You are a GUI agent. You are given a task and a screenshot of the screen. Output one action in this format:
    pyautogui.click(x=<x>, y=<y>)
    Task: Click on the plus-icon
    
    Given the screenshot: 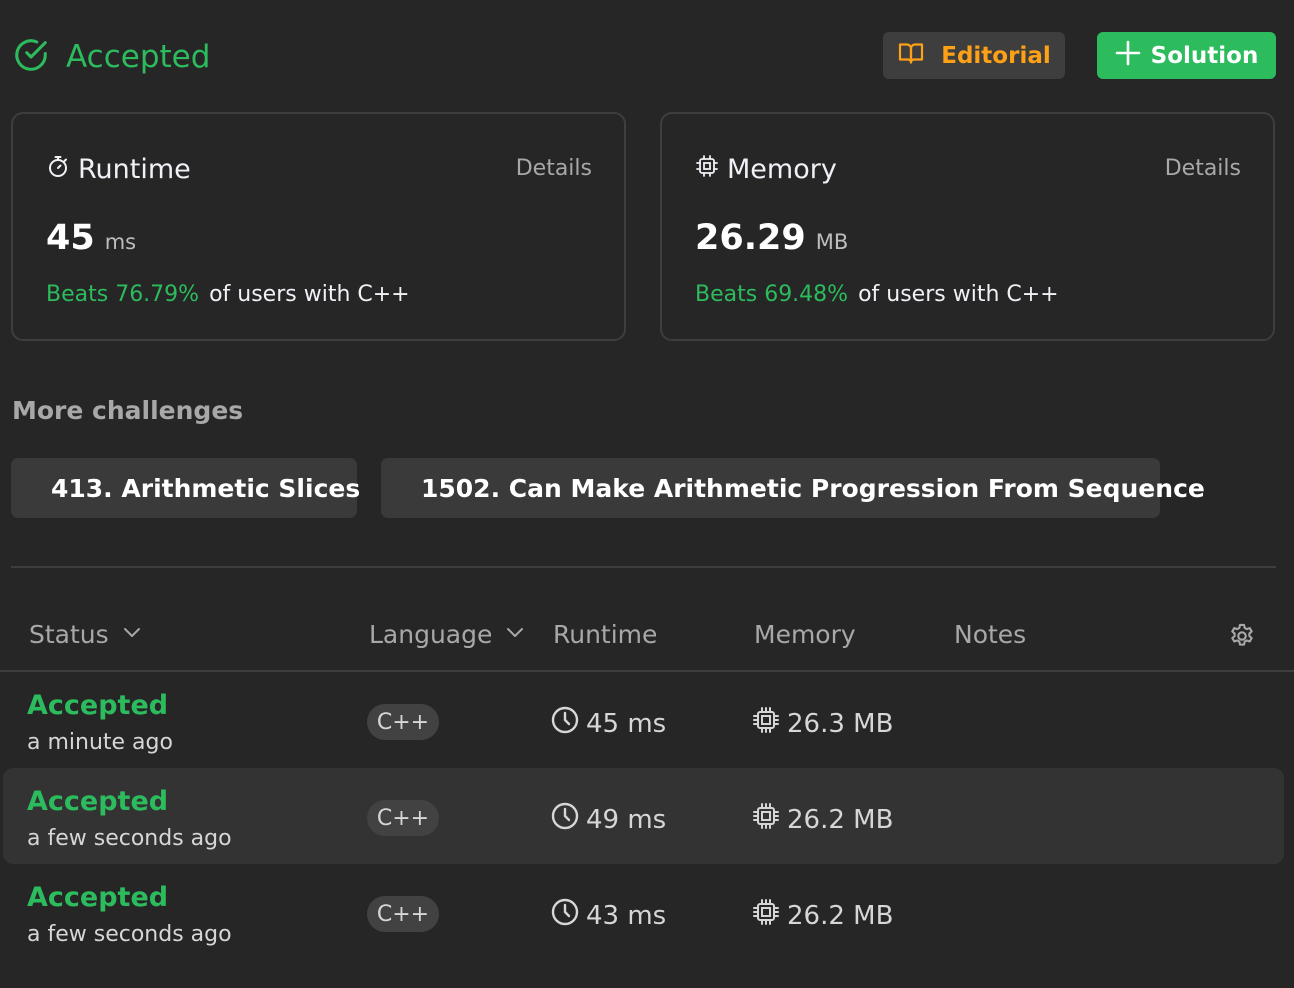 What is the action you would take?
    pyautogui.click(x=1133, y=56)
    